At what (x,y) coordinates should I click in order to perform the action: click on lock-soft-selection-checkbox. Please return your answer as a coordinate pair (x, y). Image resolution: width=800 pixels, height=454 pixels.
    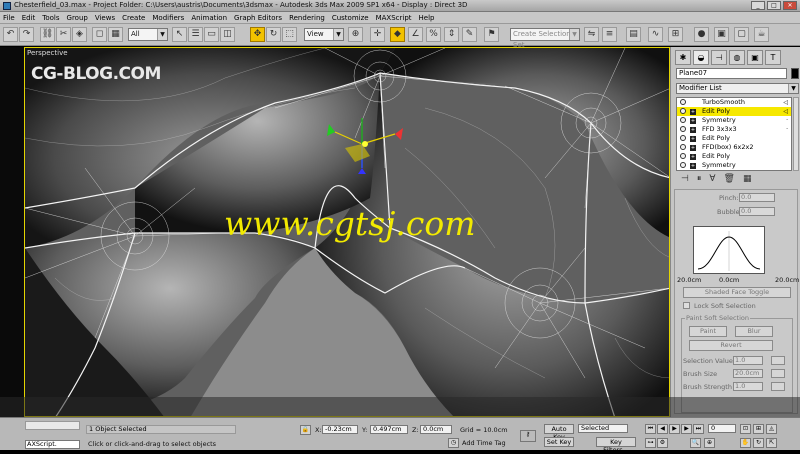
    Looking at the image, I should click on (686, 305).